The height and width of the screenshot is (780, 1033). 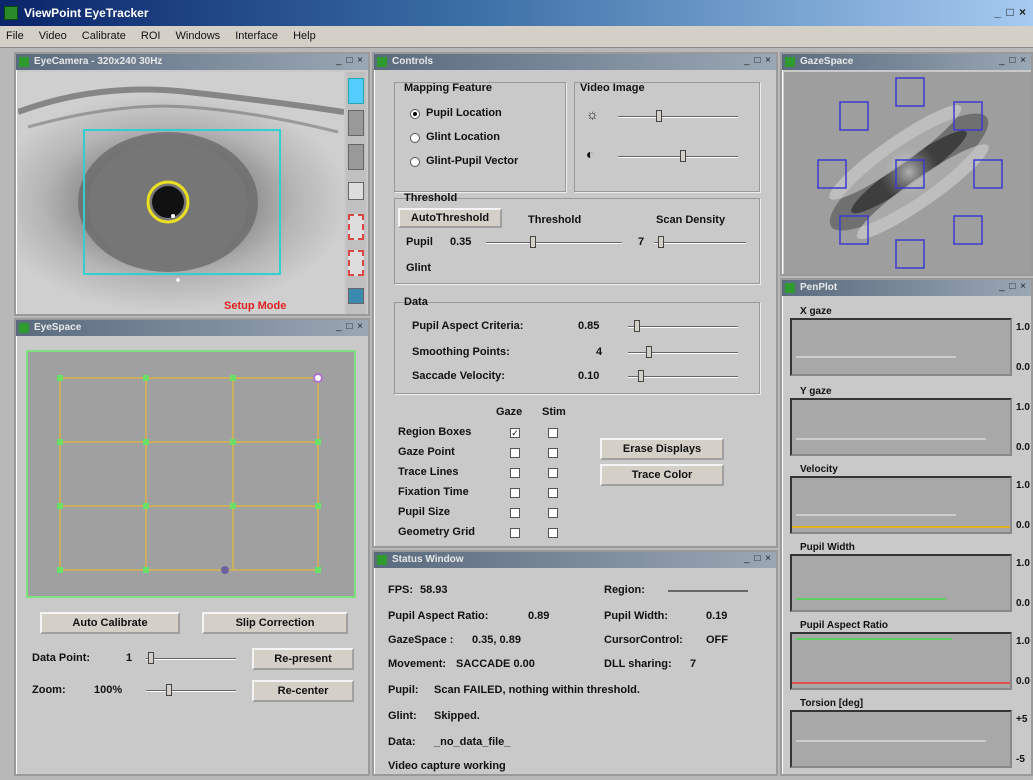 What do you see at coordinates (472, 161) in the screenshot?
I see `glint-pupil-vector-label: Glint-Pupil Vector` at bounding box center [472, 161].